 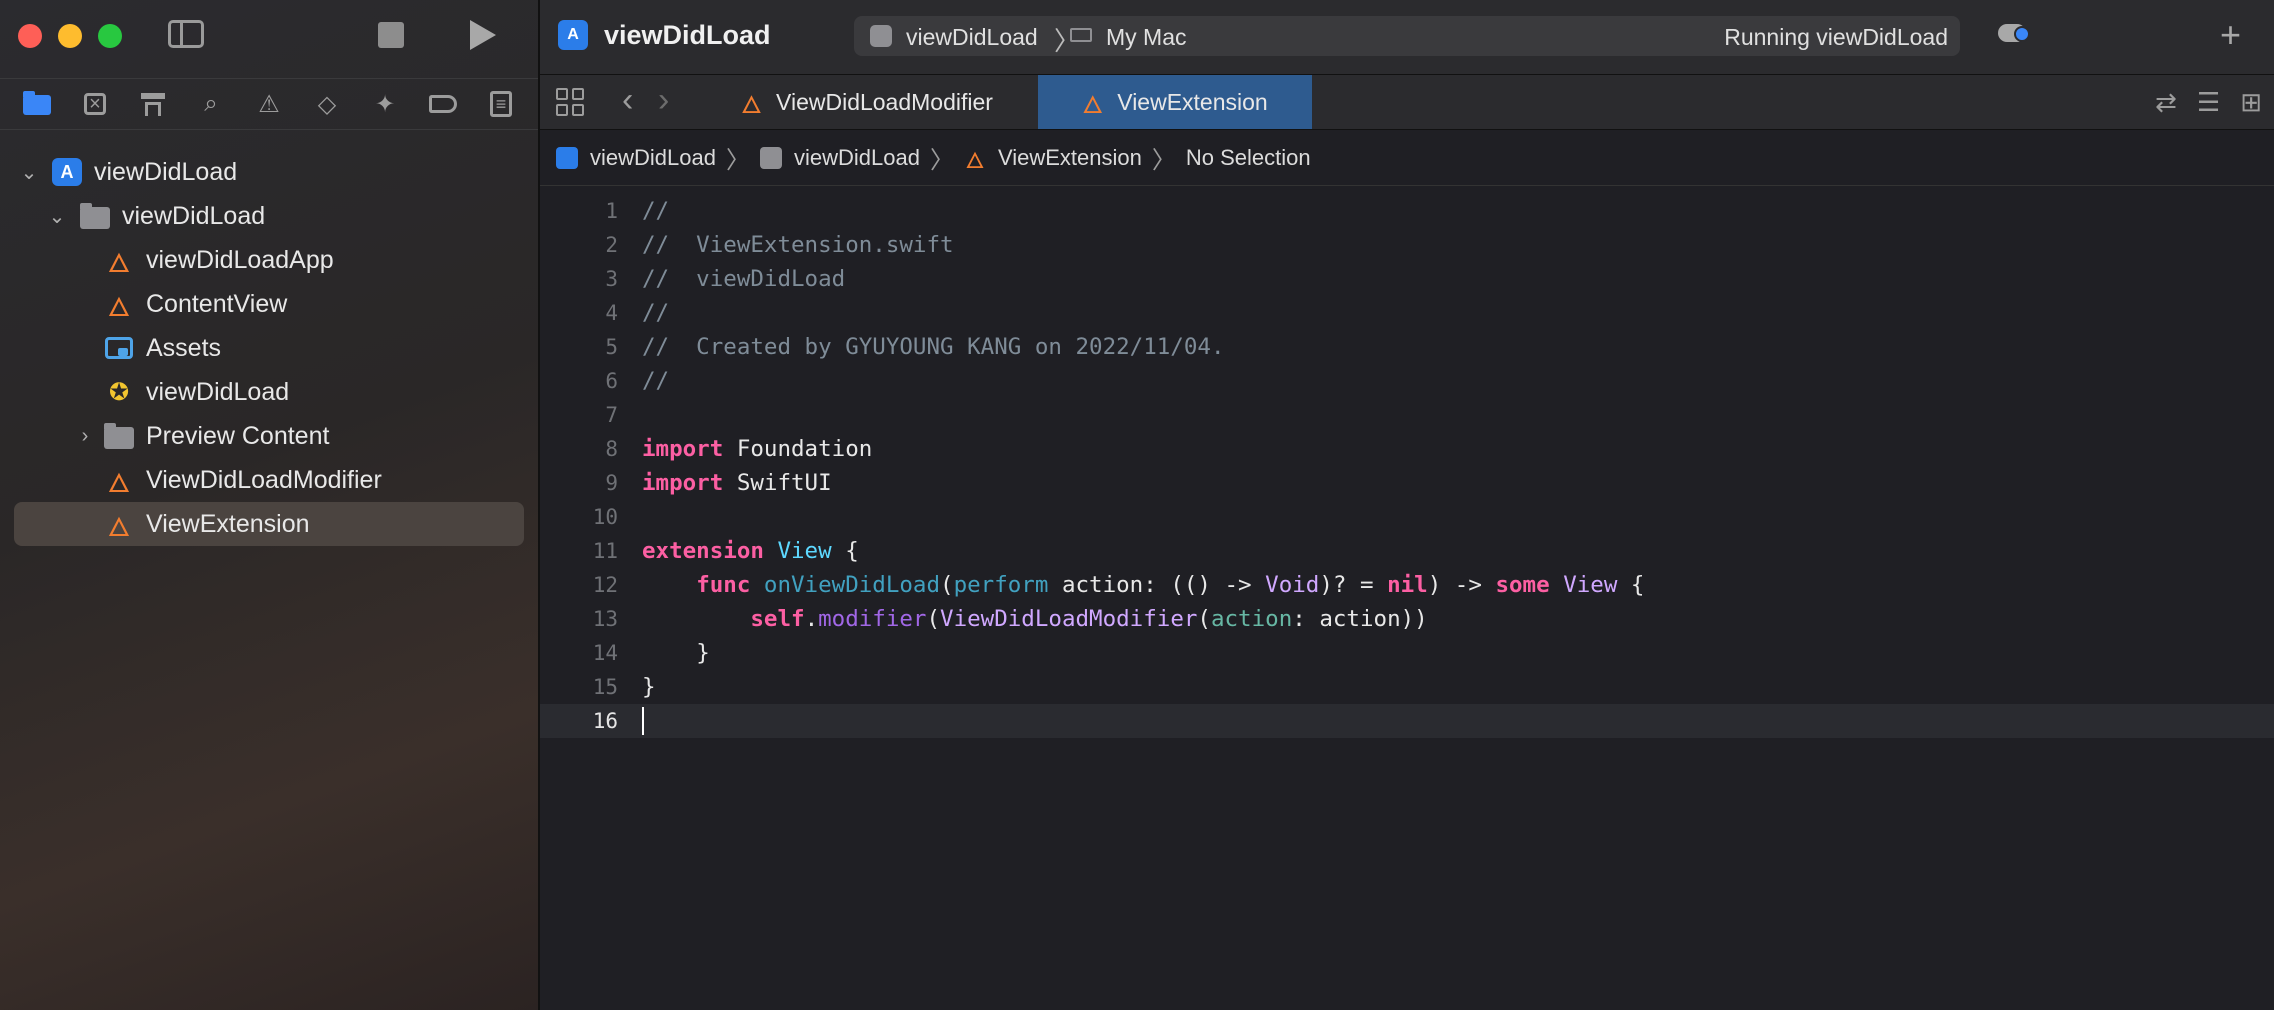 What do you see at coordinates (1407, 211) in the screenshot?
I see `code-line: 1 //` at bounding box center [1407, 211].